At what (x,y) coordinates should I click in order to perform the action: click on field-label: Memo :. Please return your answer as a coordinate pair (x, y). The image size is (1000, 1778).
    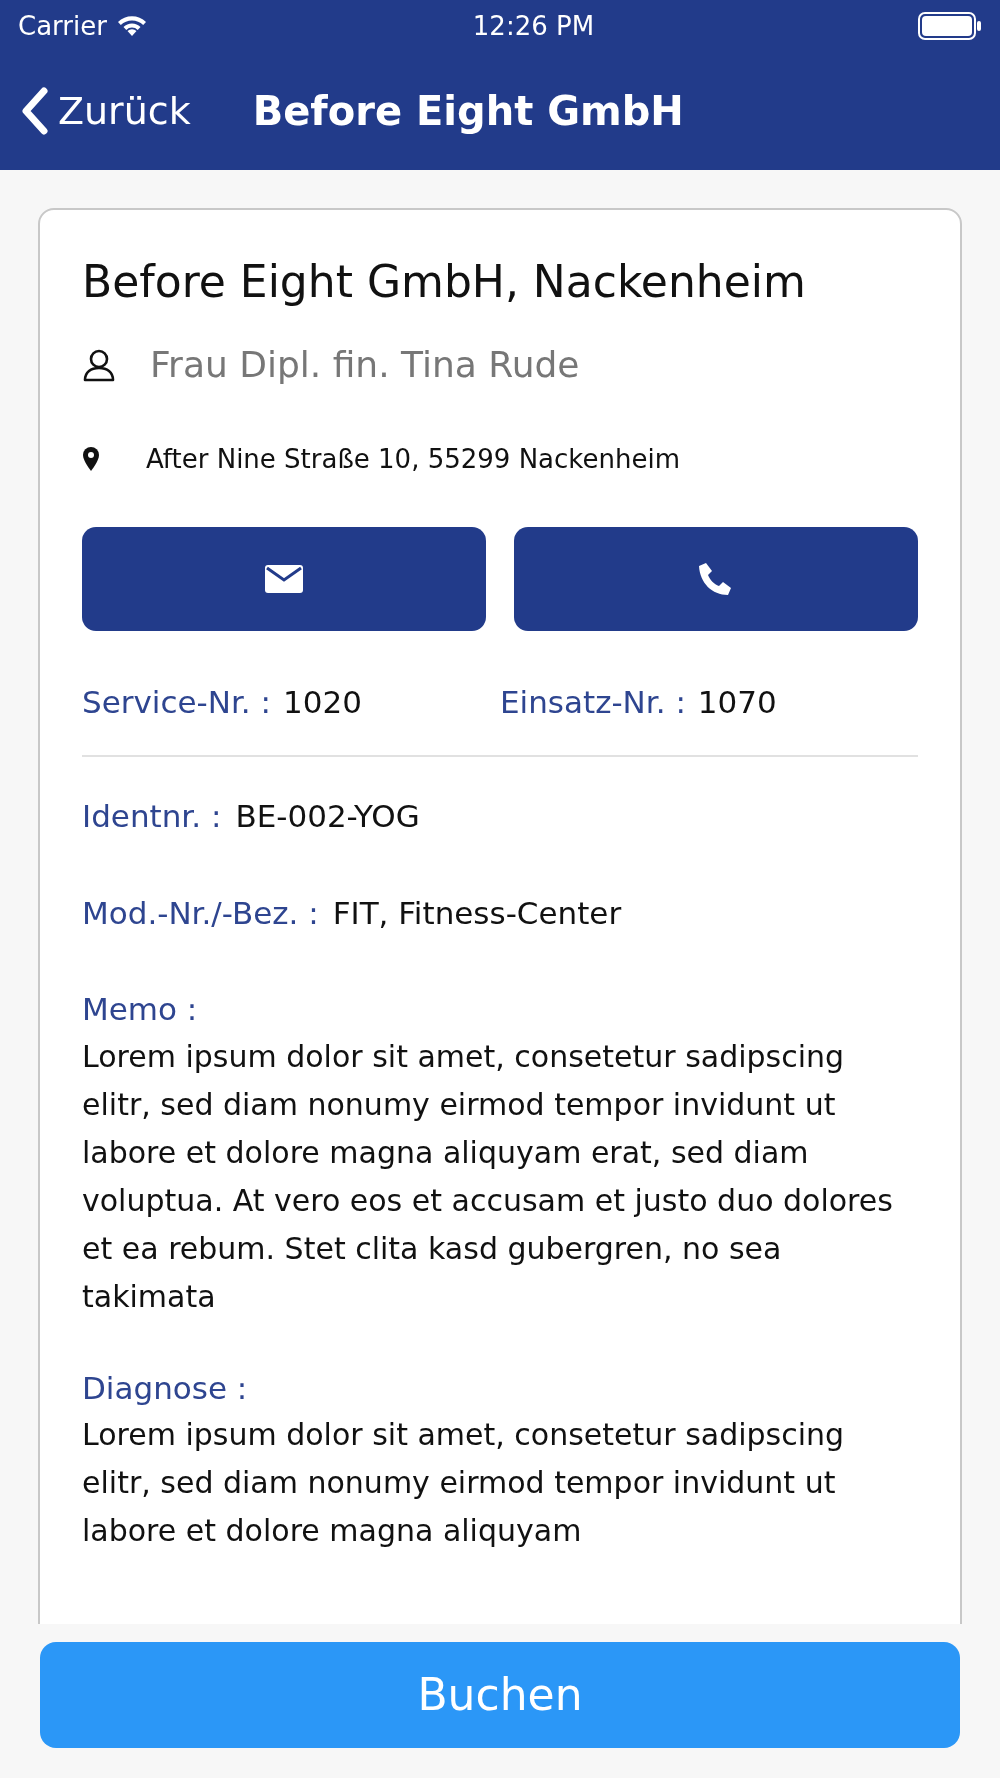
    Looking at the image, I should click on (140, 1010).